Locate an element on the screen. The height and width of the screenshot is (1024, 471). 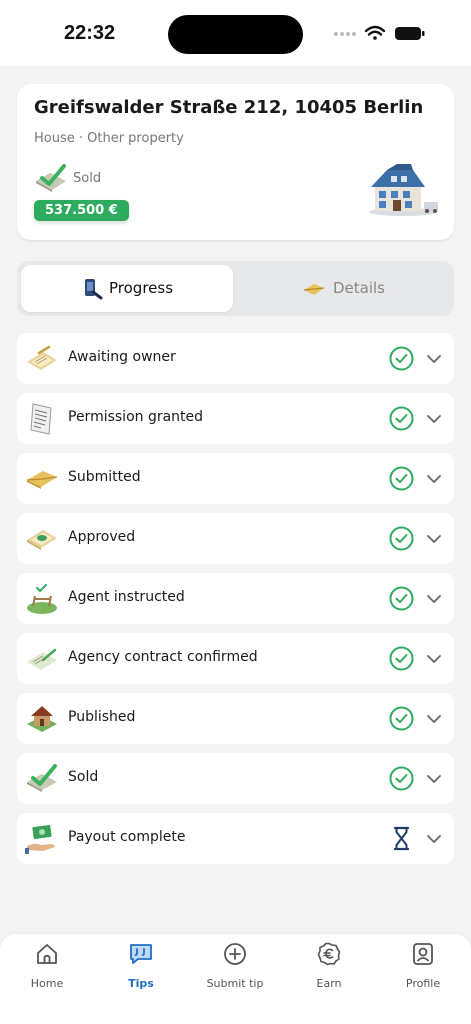
step-label: Submitted is located at coordinates (104, 477).